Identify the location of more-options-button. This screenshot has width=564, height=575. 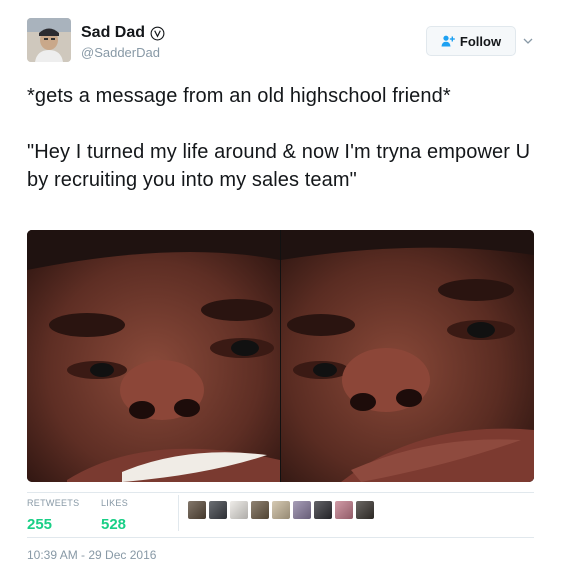
(528, 41).